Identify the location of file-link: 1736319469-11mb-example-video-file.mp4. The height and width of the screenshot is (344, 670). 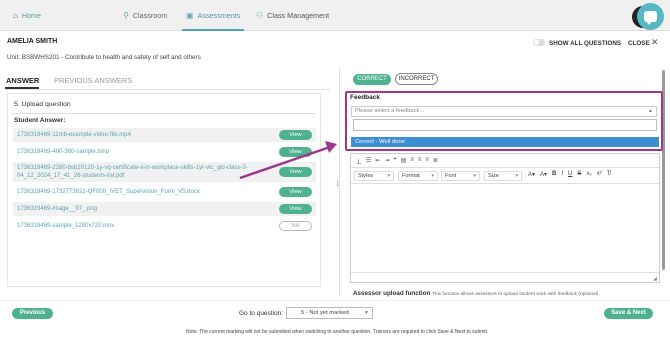
(74, 135).